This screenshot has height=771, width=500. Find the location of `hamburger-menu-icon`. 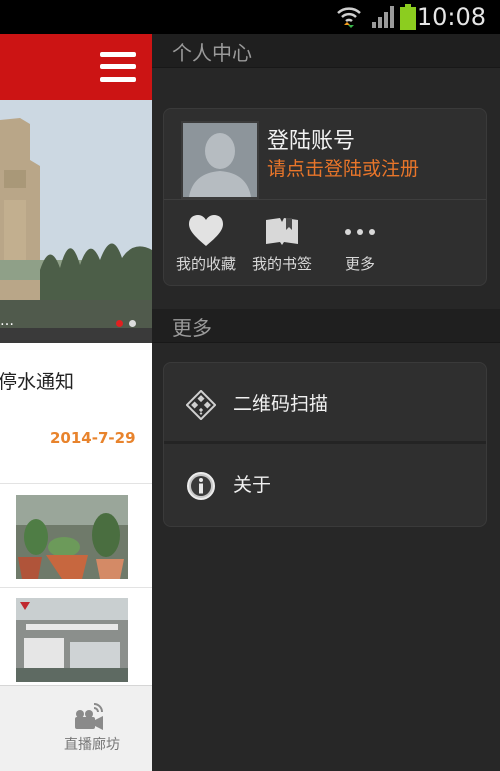

hamburger-menu-icon is located at coordinates (118, 67).